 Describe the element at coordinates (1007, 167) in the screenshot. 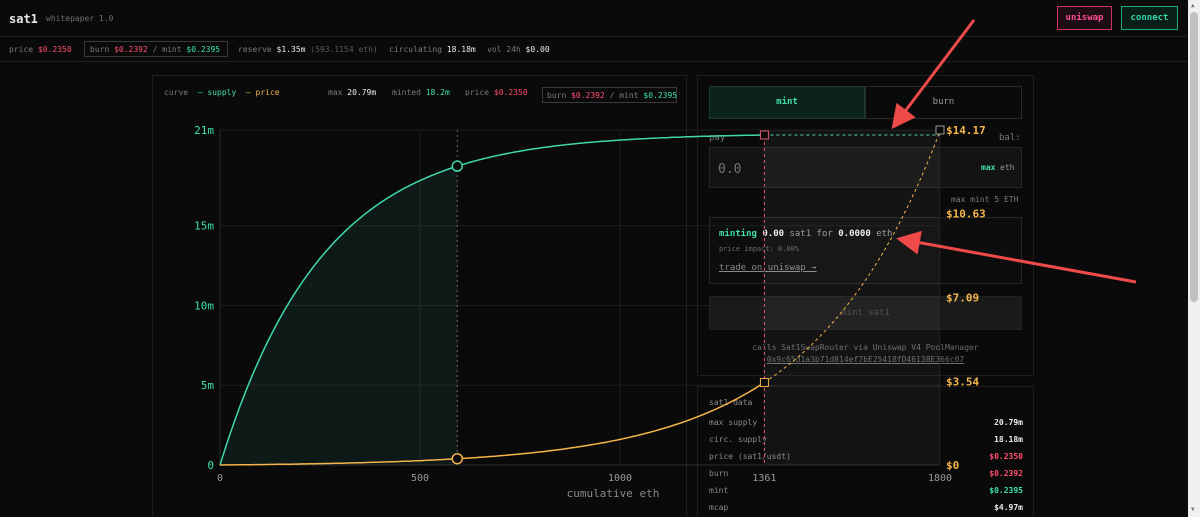

I see `eth-unit: eth` at that location.